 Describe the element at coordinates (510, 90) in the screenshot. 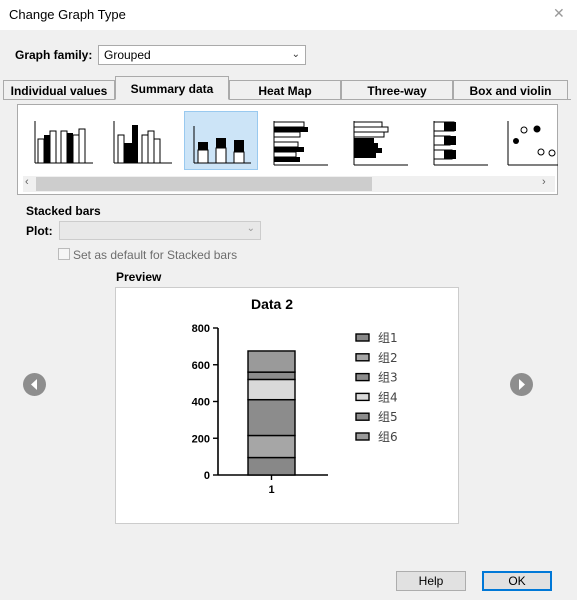

I see `tab-box-and-violin: Box and violin` at that location.